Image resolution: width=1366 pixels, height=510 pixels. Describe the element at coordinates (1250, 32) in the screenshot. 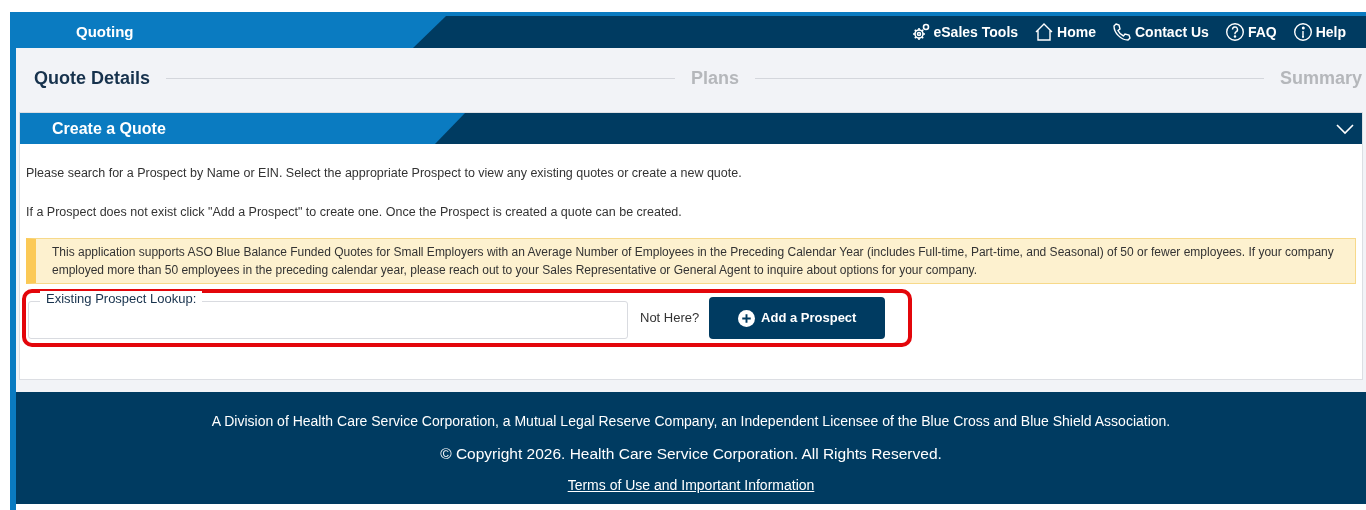

I see `nav-link: FAQ` at that location.